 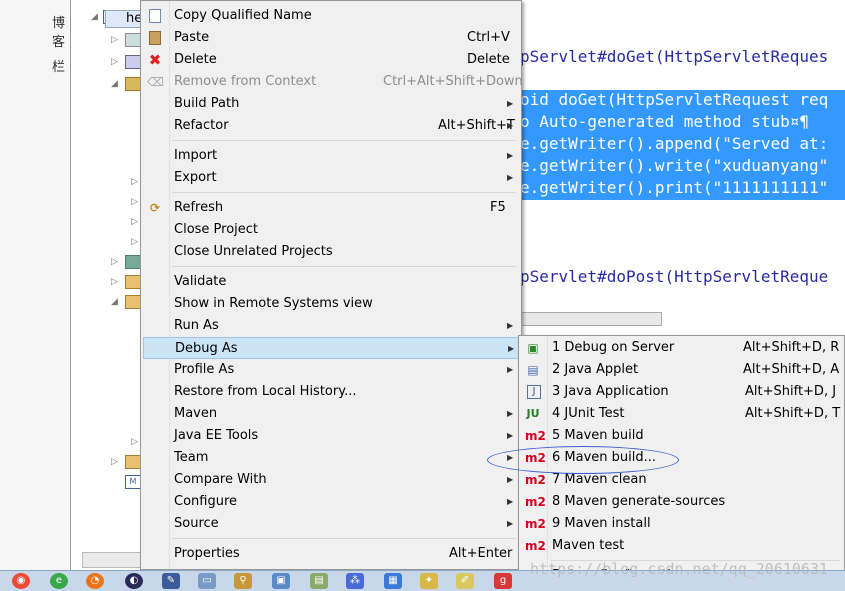 What do you see at coordinates (95, 581) in the screenshot?
I see `firefox-icon: ◔` at bounding box center [95, 581].